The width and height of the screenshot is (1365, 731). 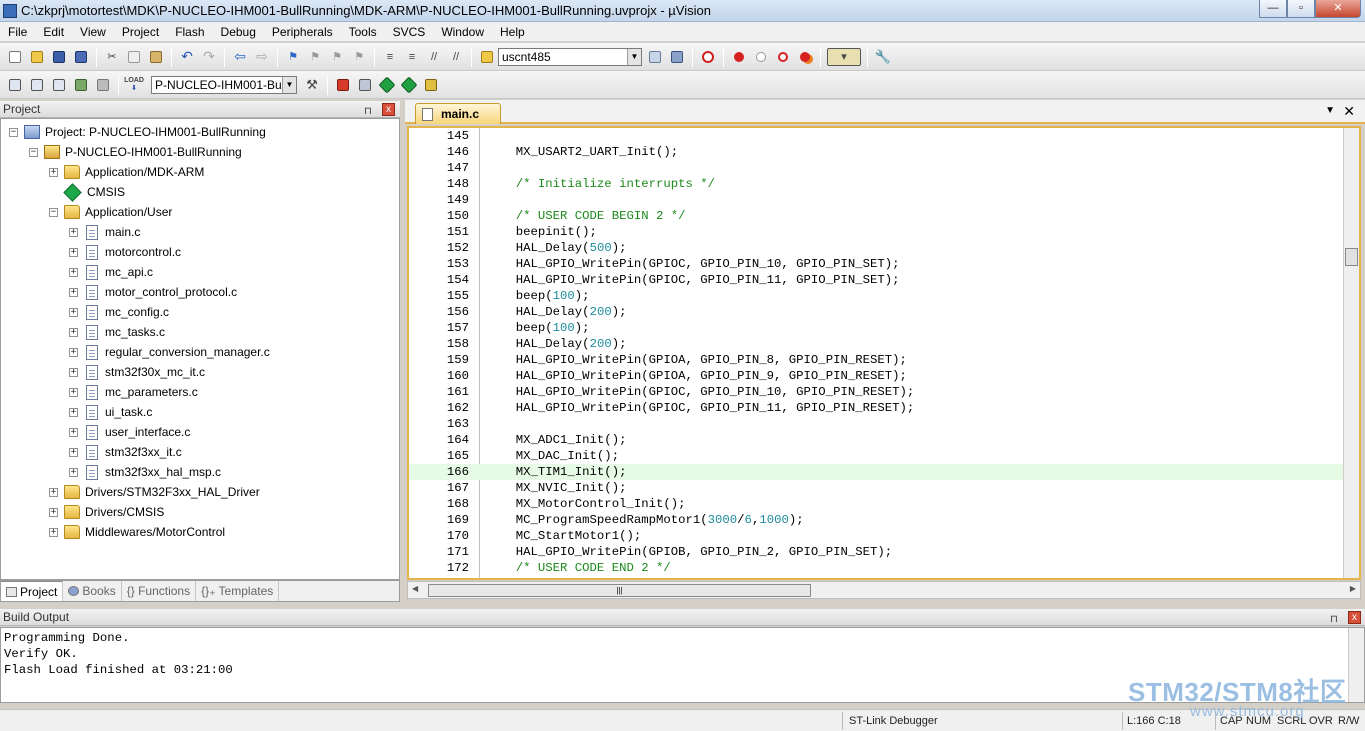 What do you see at coordinates (87, 192) in the screenshot?
I see `tree-item: CMSIS` at bounding box center [87, 192].